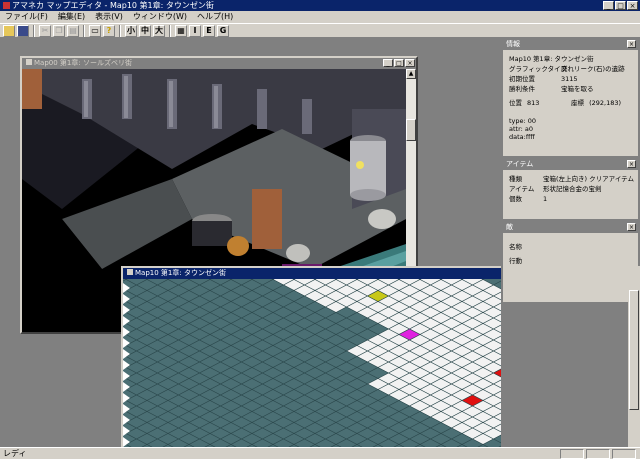  What do you see at coordinates (109, 17) in the screenshot?
I see `menu-view: 表示(V)` at bounding box center [109, 17].